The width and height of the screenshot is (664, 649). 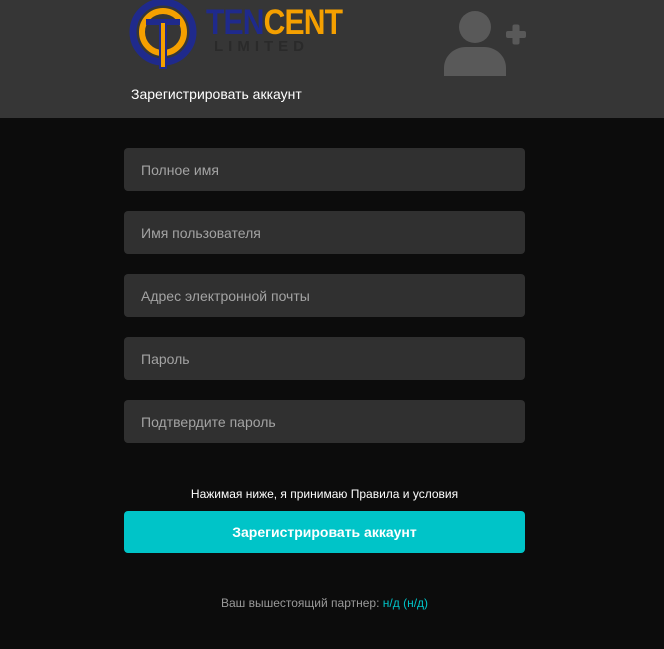 What do you see at coordinates (303, 22) in the screenshot?
I see `logo-word-cent: CENT` at bounding box center [303, 22].